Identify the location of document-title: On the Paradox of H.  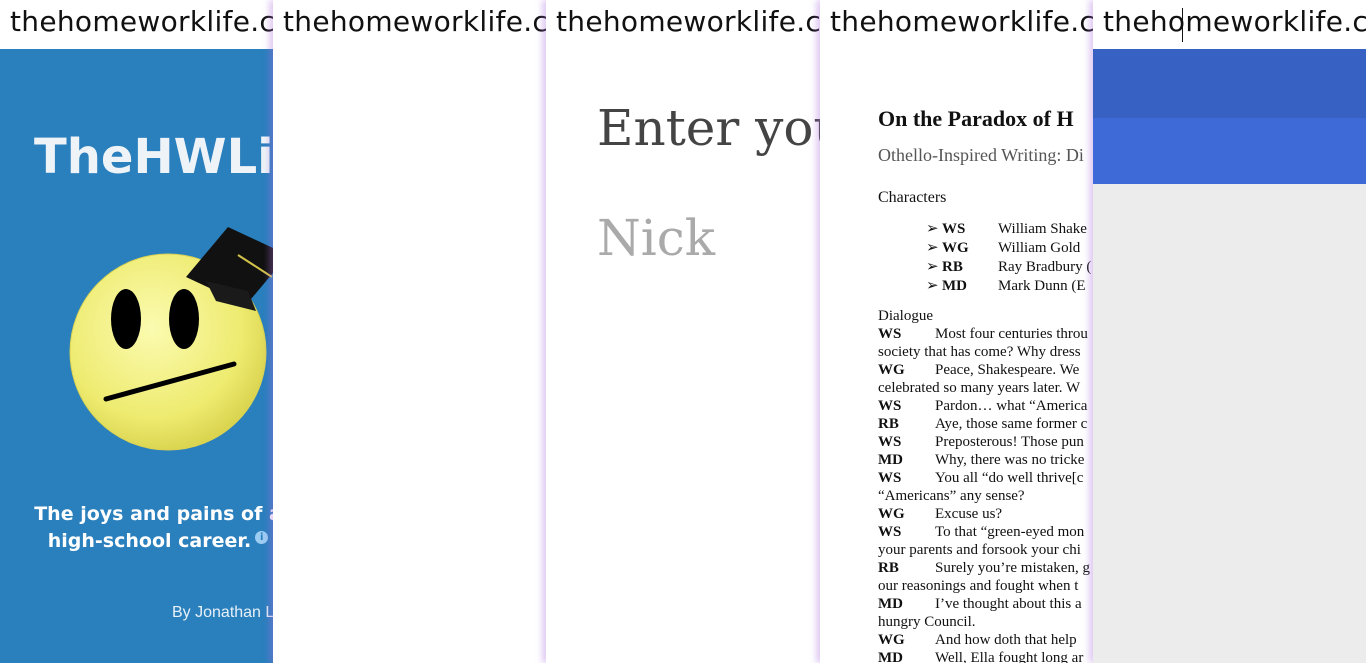
(976, 118).